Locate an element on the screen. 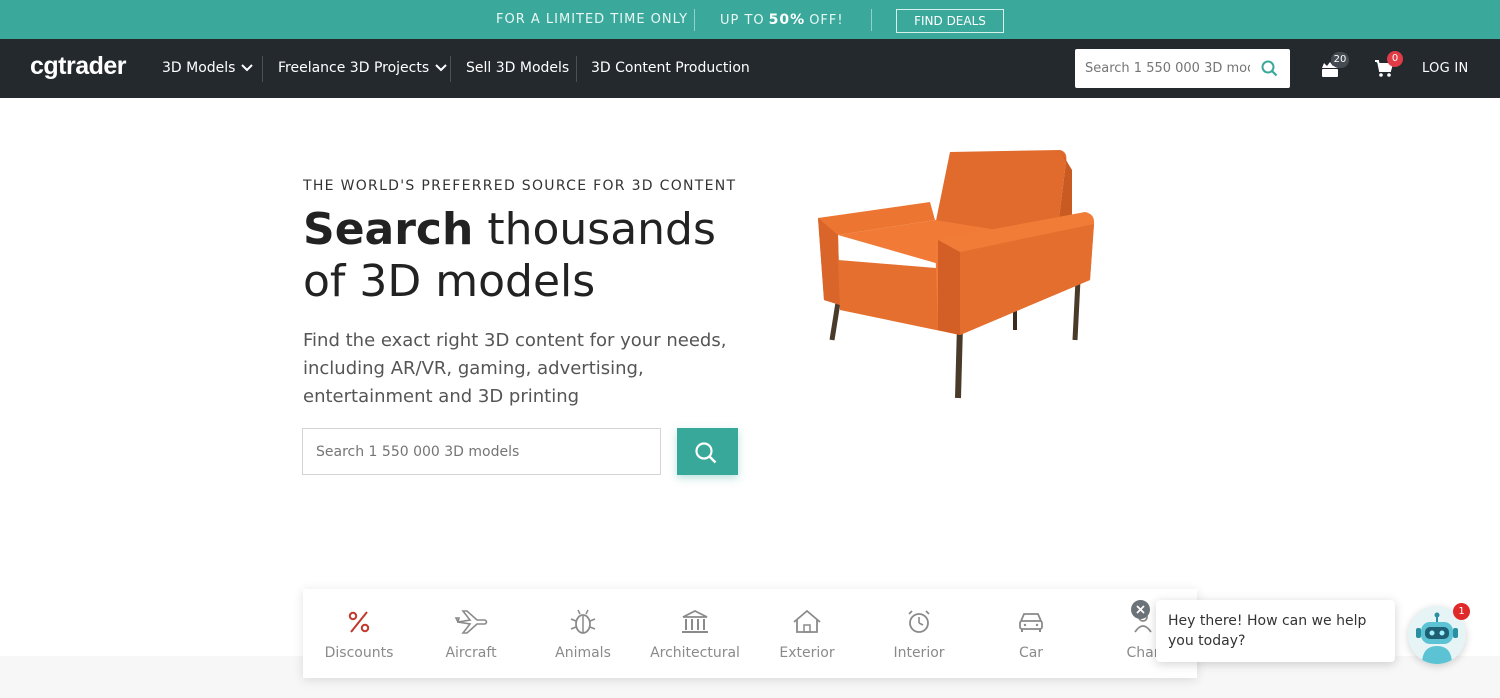  clock-icon is located at coordinates (919, 621).